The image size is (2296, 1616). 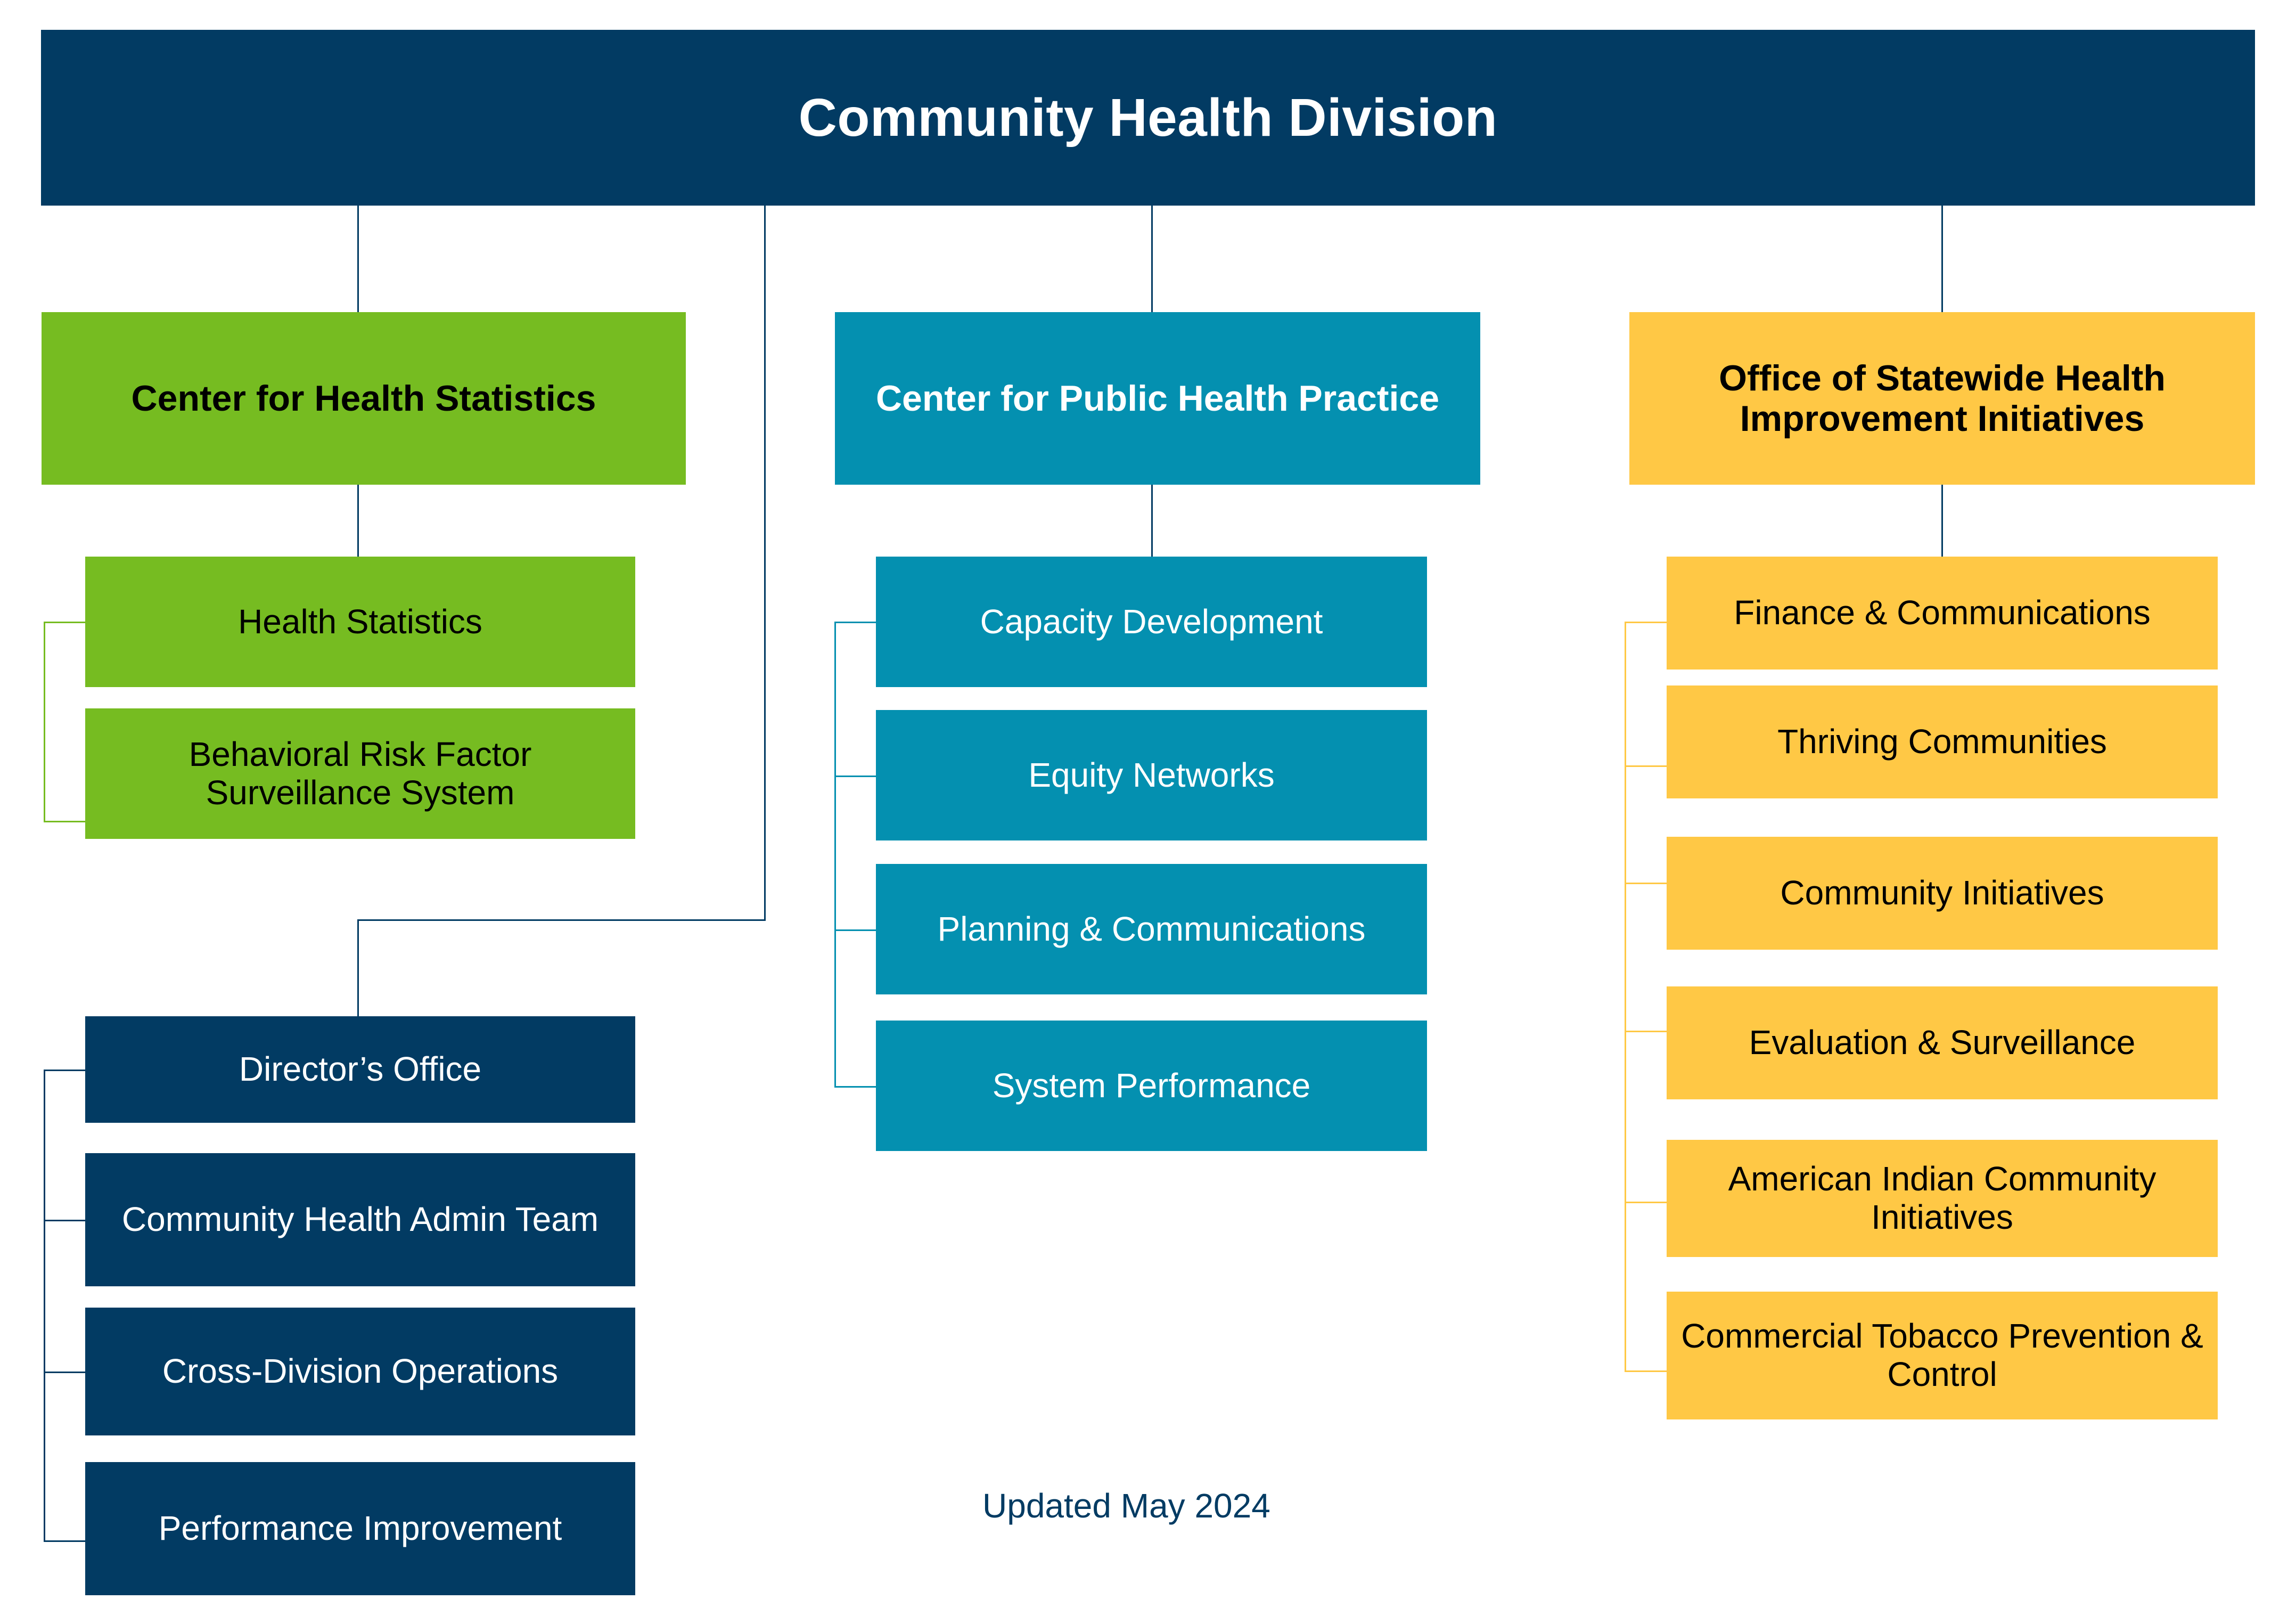 I want to click on column-header-center-for-health-statistics: Center for Health Statistics, so click(x=364, y=398).